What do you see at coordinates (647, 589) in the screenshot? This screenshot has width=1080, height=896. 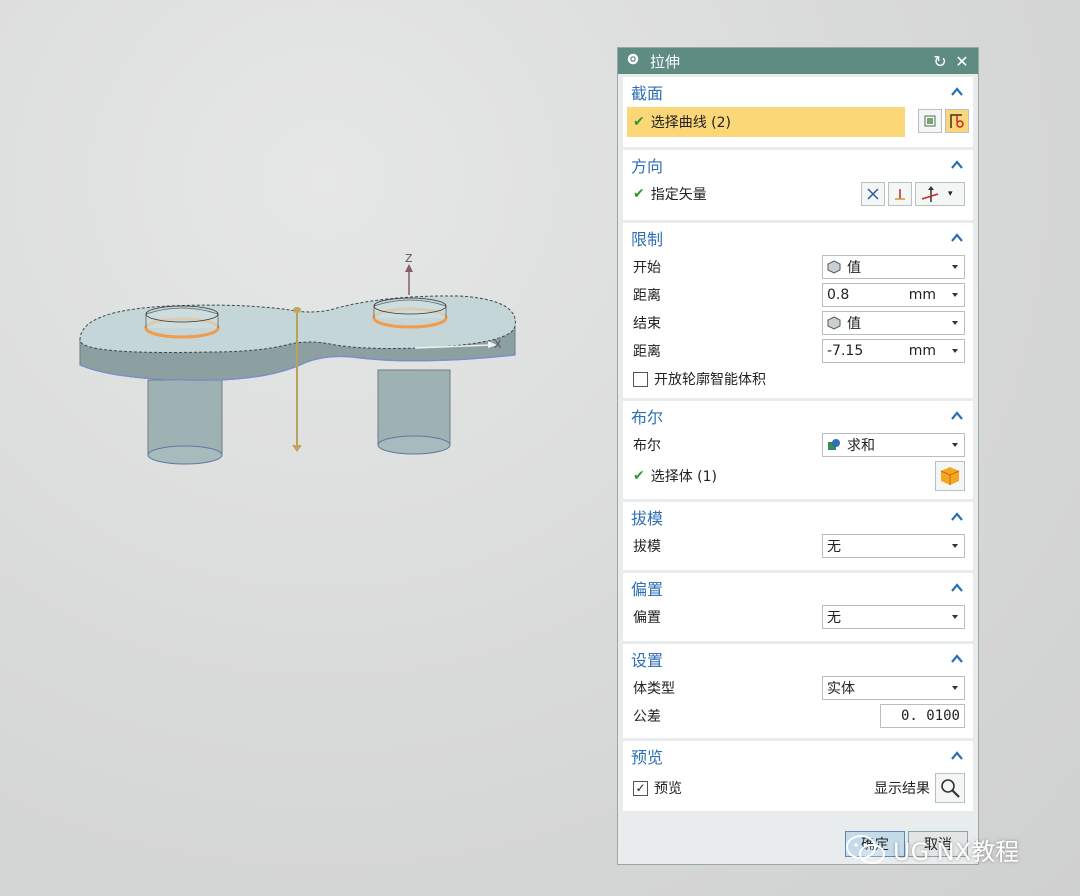 I see `offset-title: 偏置` at bounding box center [647, 589].